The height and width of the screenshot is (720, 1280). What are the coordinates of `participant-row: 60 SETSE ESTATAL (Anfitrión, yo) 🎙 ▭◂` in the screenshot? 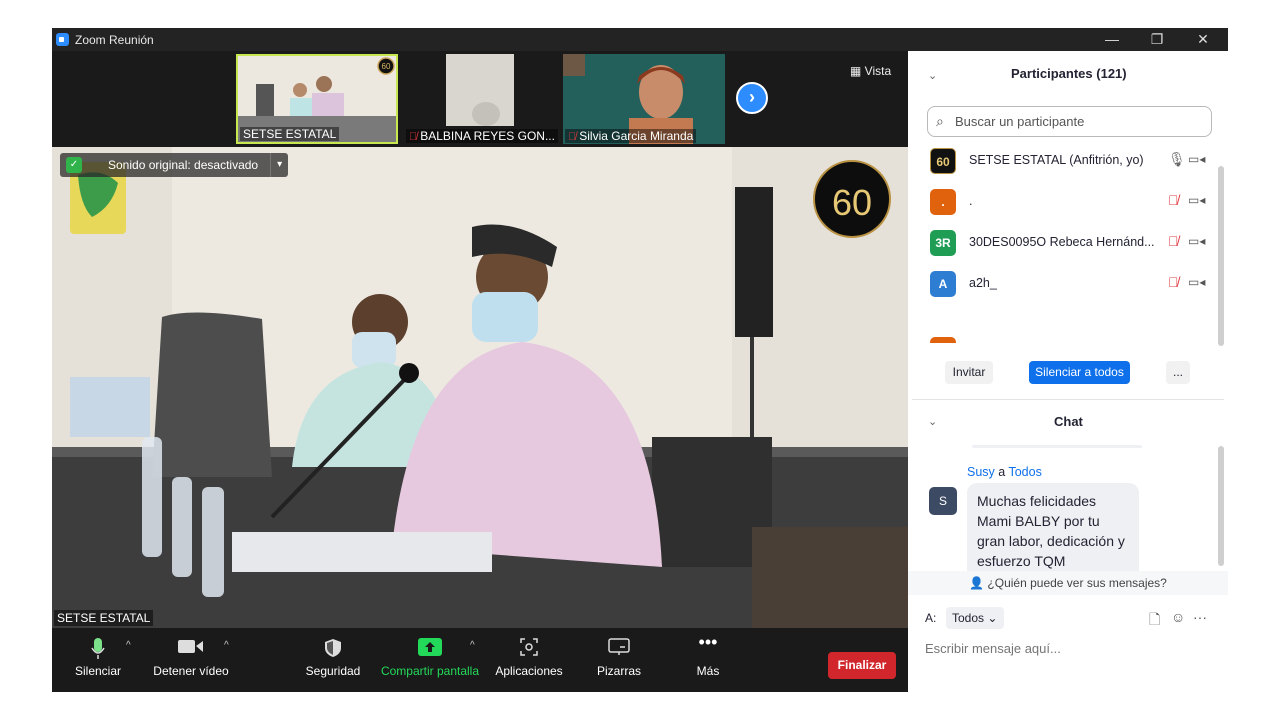 It's located at (1072, 161).